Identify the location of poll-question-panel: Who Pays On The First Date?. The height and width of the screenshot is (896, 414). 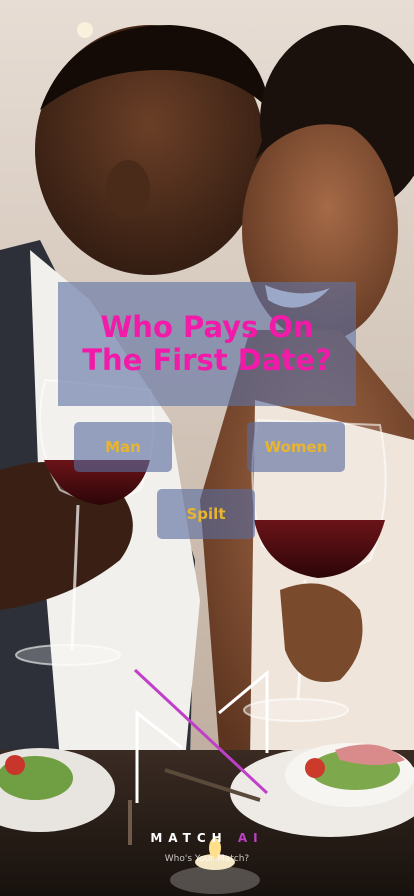
(207, 344).